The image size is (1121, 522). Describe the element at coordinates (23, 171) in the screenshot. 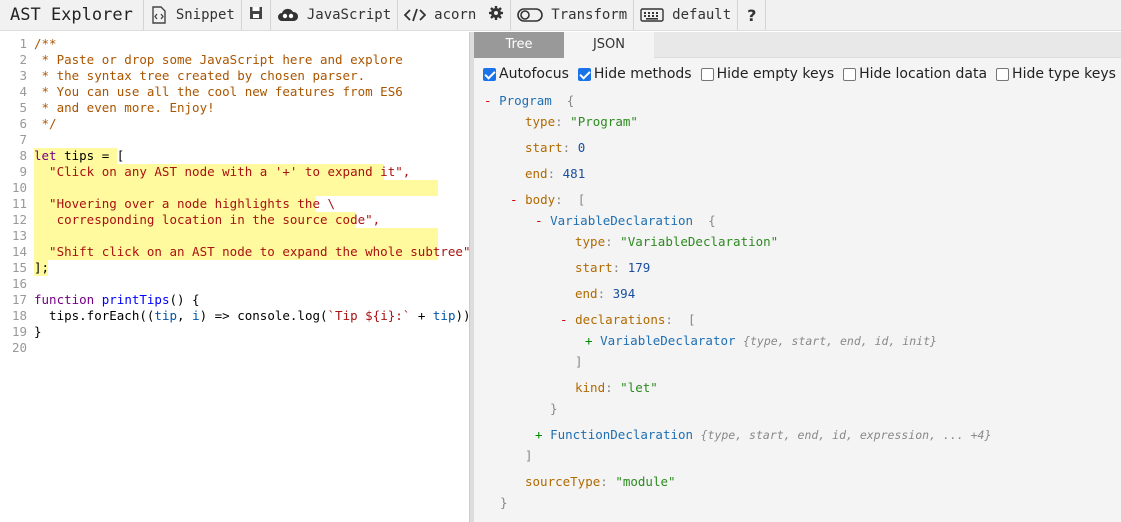

I see `line-number: 9` at that location.